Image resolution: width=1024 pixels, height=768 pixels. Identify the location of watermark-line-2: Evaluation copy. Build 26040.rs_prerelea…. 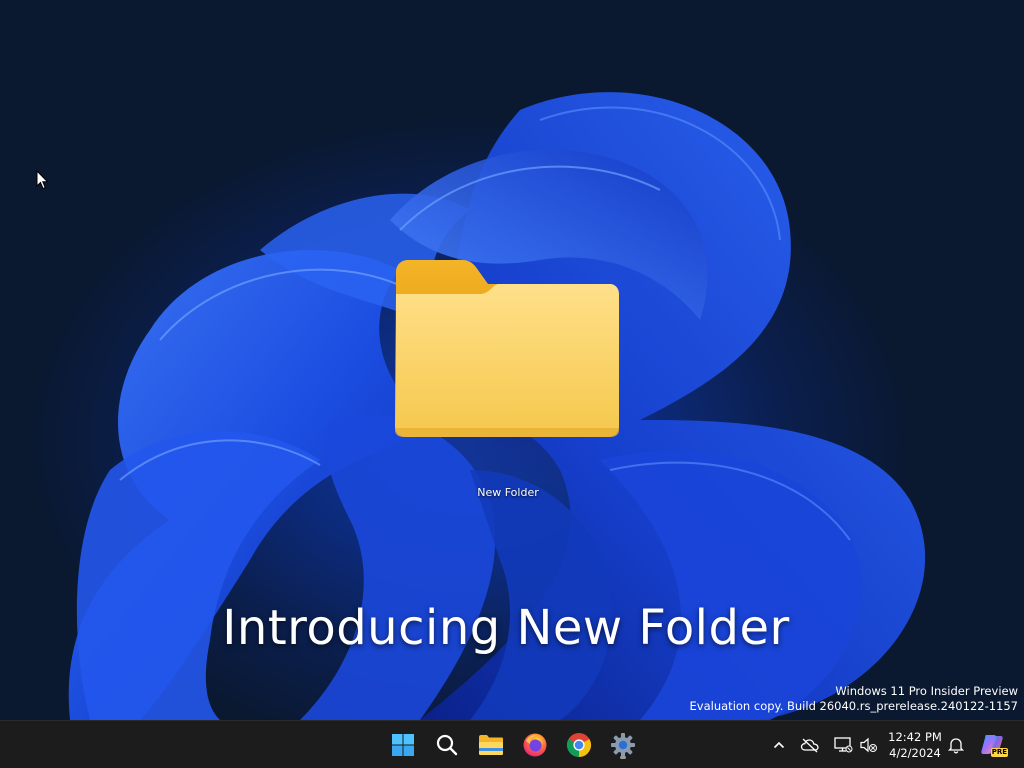
(853, 706).